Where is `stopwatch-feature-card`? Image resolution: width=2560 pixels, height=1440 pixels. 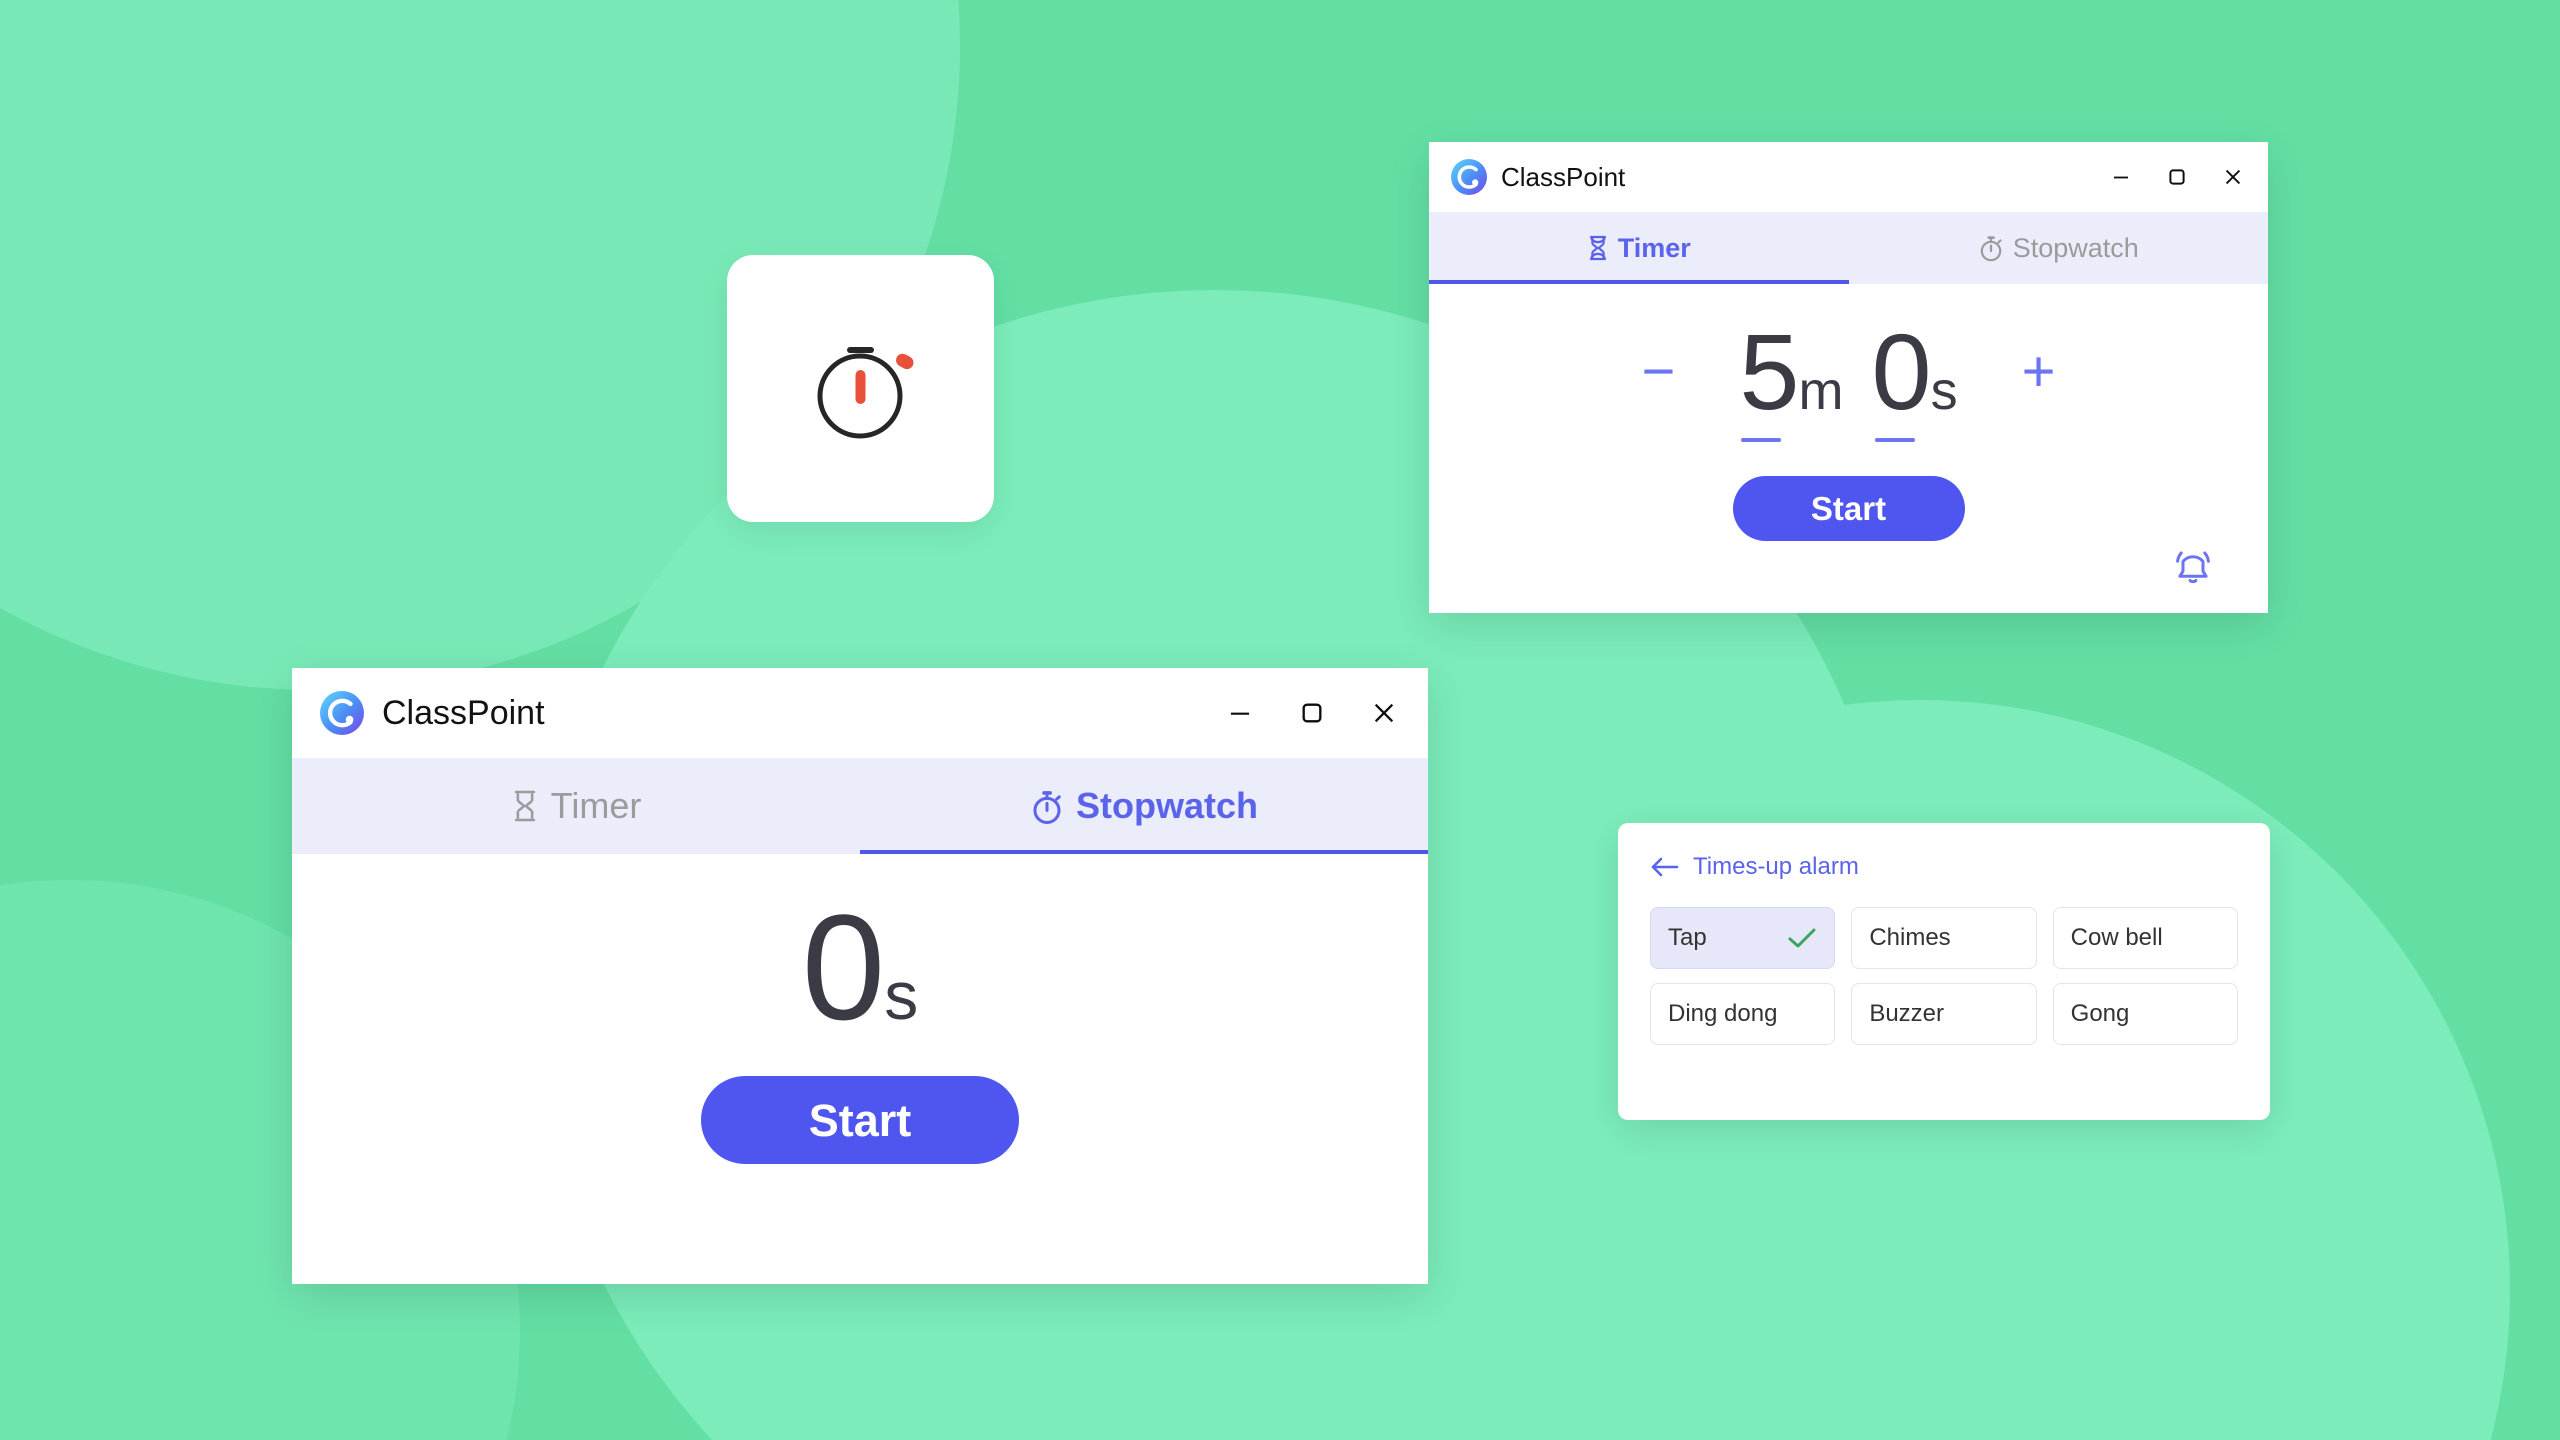
stopwatch-feature-card is located at coordinates (860, 388).